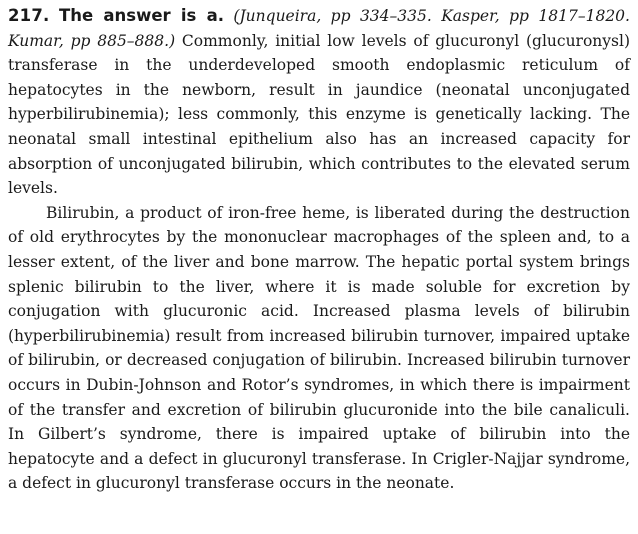 Image resolution: width=638 pixels, height=534 pixels. I want to click on question-number: 217., so click(29, 15).